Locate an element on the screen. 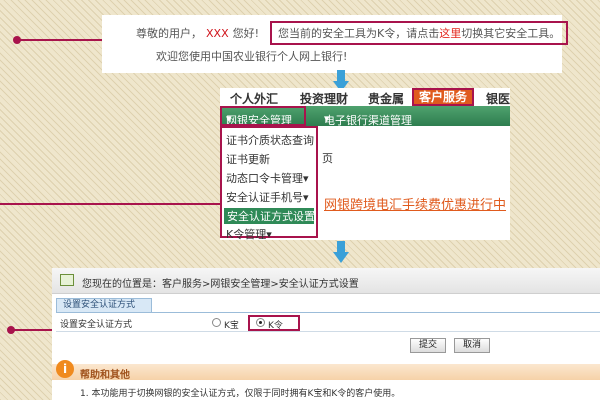 This screenshot has width=600, height=400. dropdown-otp-label: 动态口令卡管理 is located at coordinates (264, 178).